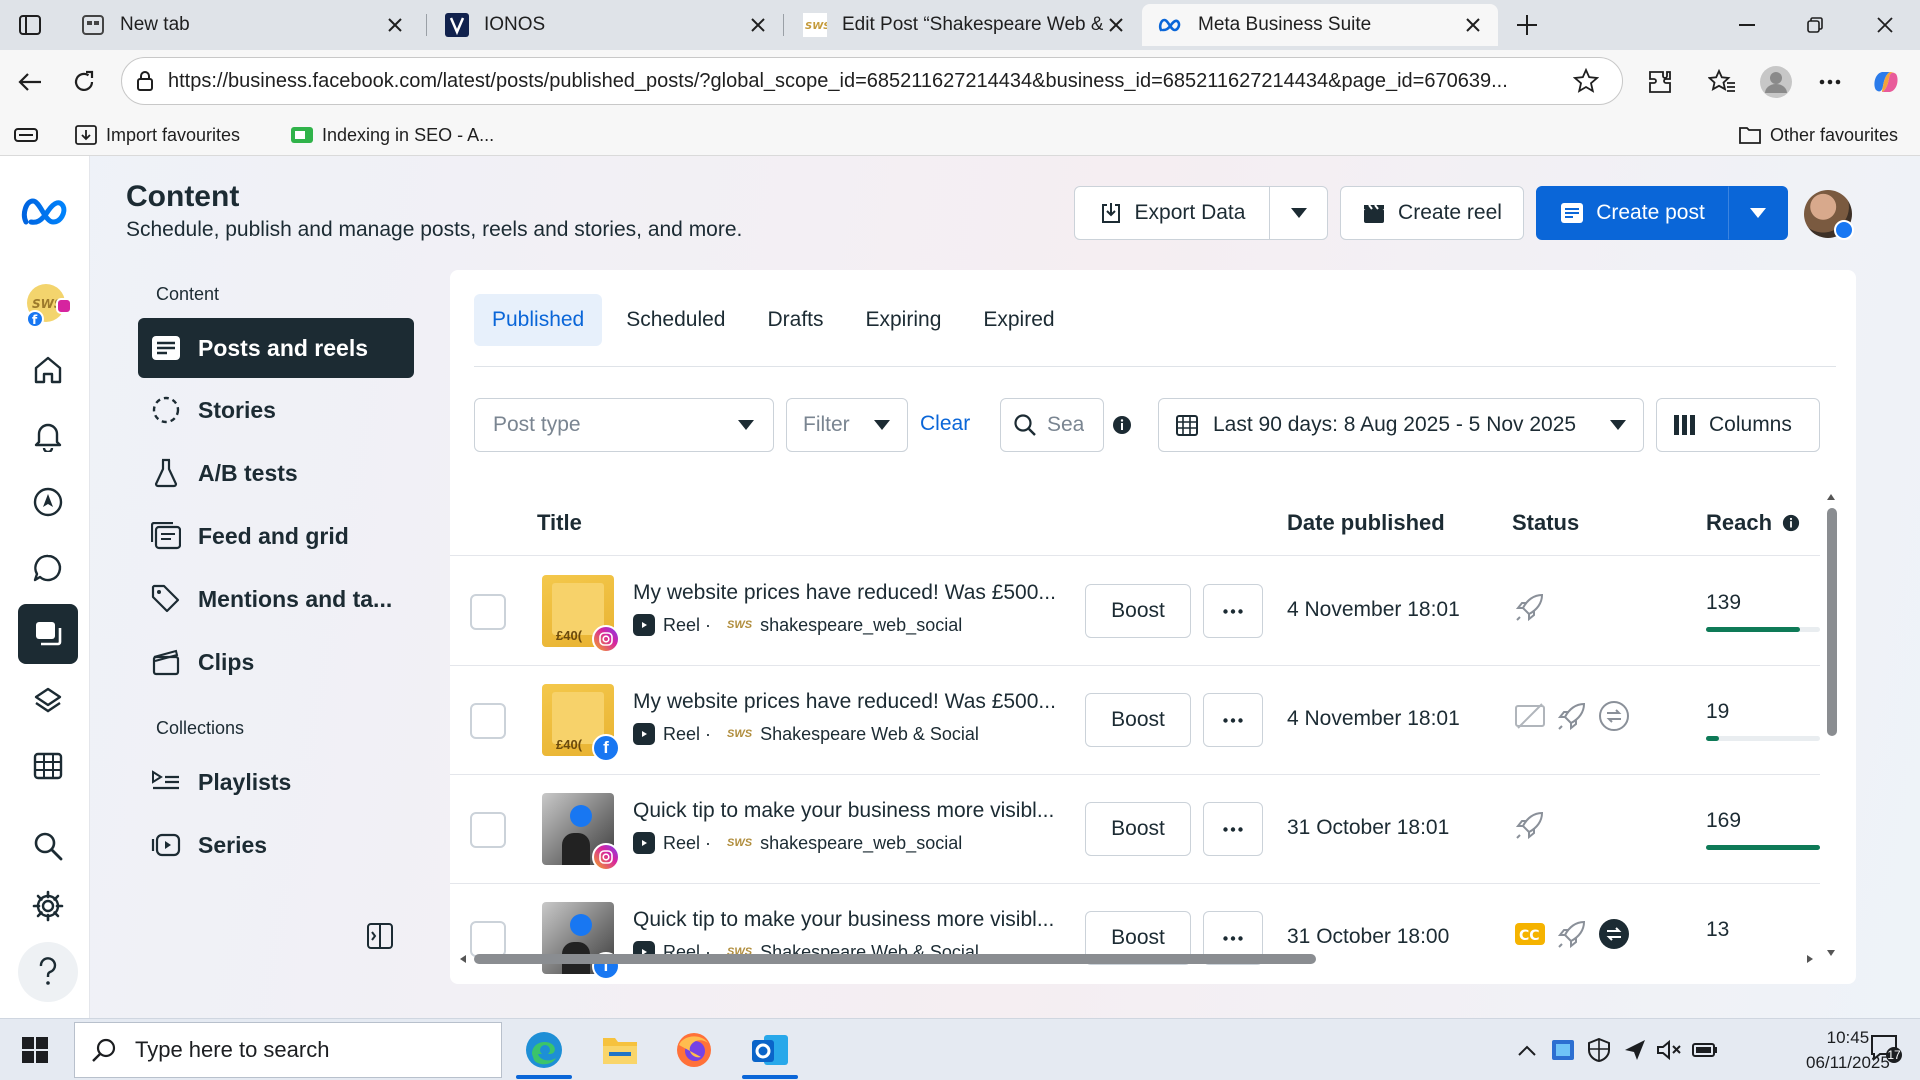 The width and height of the screenshot is (1920, 1080). I want to click on firefox-icon, so click(694, 1050).